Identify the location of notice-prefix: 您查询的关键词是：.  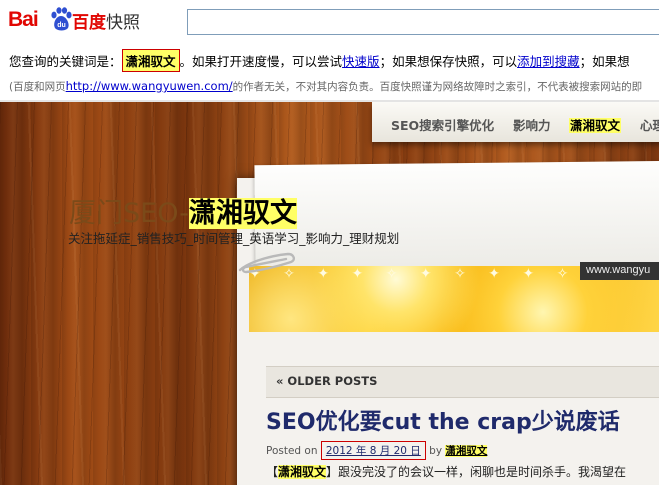
(65, 61).